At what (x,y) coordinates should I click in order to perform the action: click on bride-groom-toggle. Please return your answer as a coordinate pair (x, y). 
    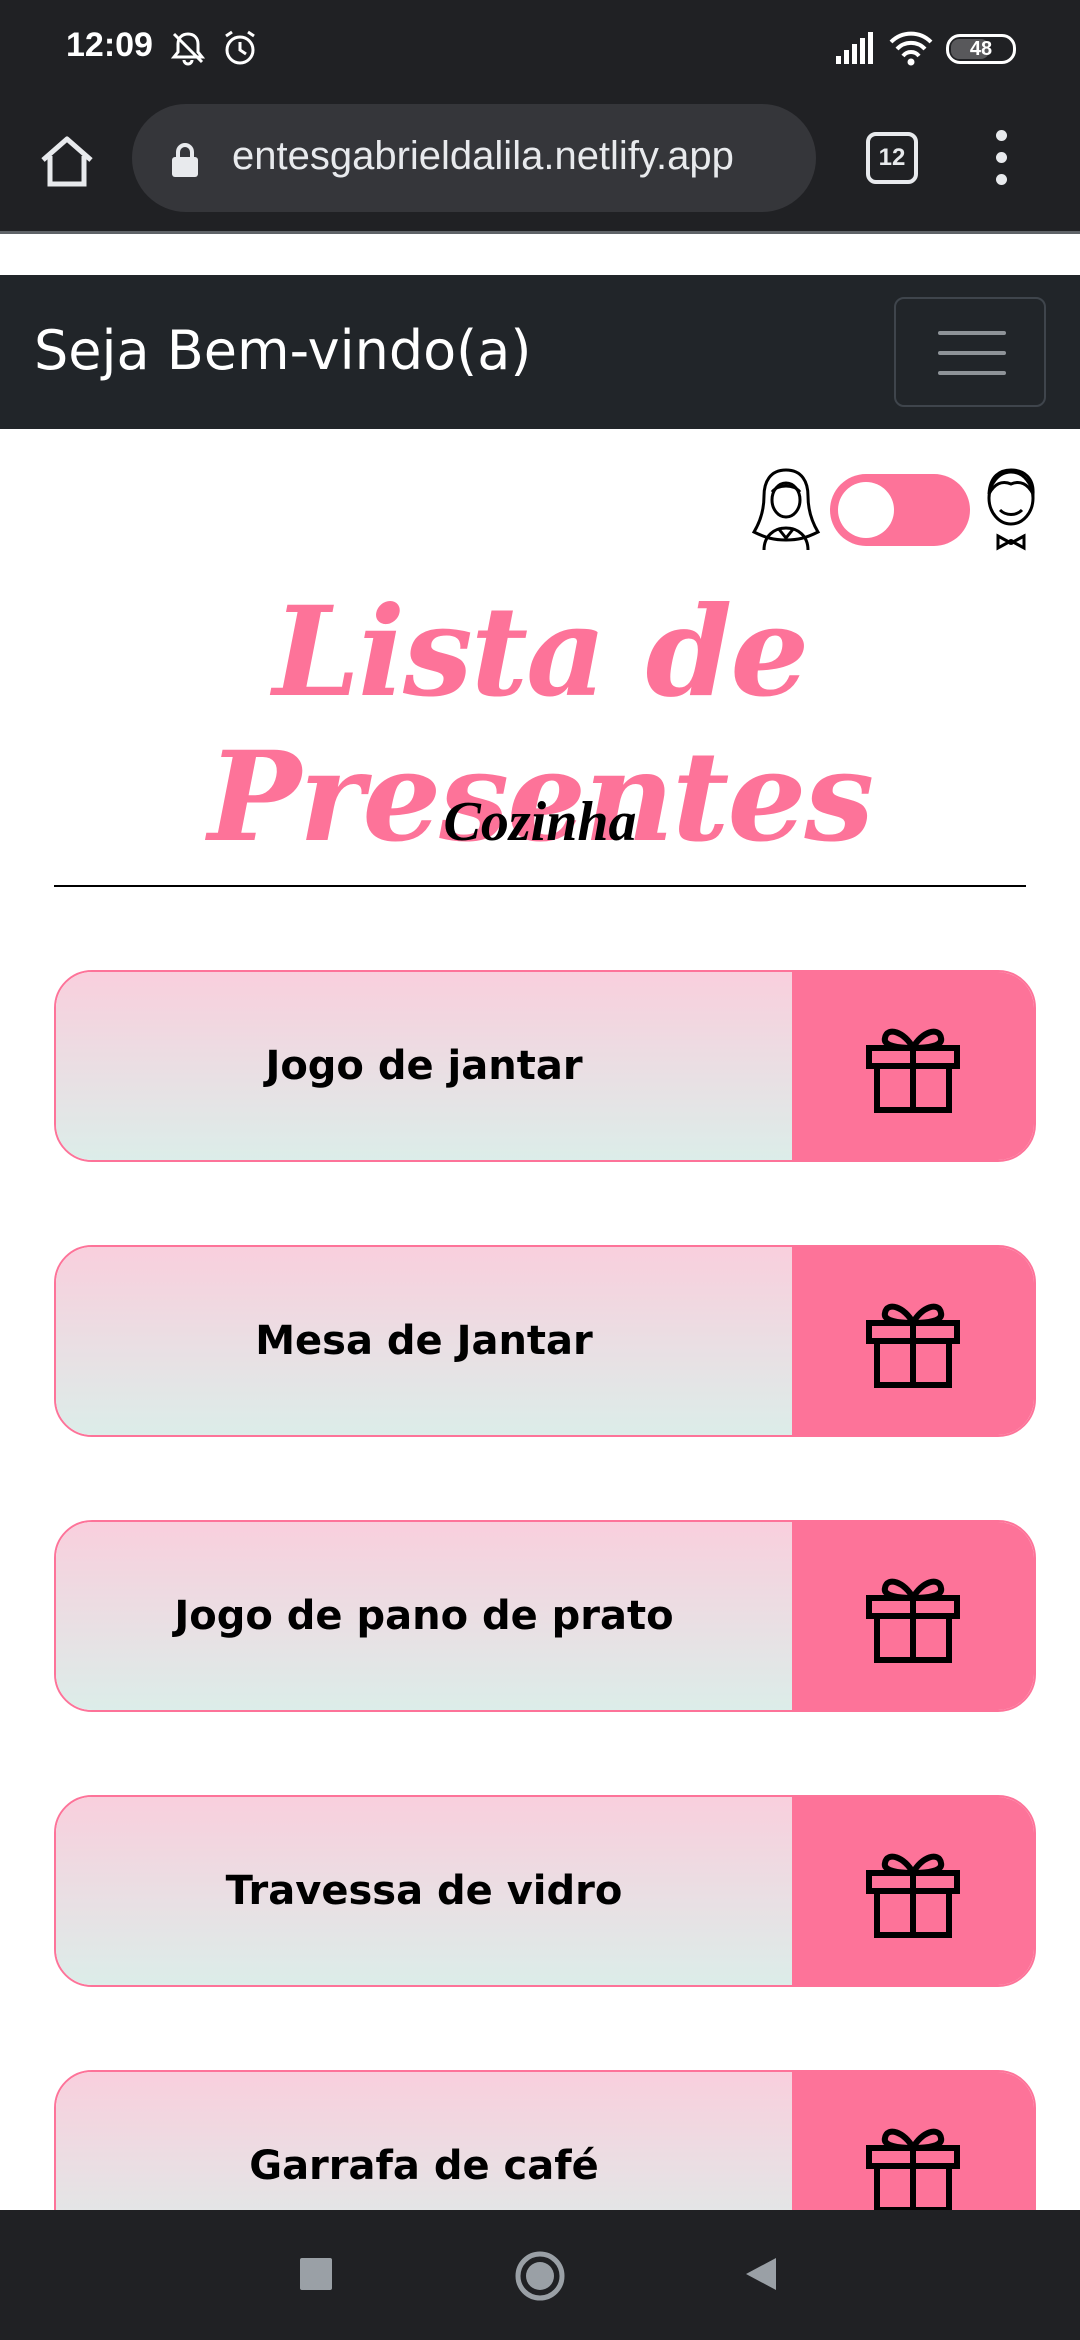
    Looking at the image, I should click on (900, 510).